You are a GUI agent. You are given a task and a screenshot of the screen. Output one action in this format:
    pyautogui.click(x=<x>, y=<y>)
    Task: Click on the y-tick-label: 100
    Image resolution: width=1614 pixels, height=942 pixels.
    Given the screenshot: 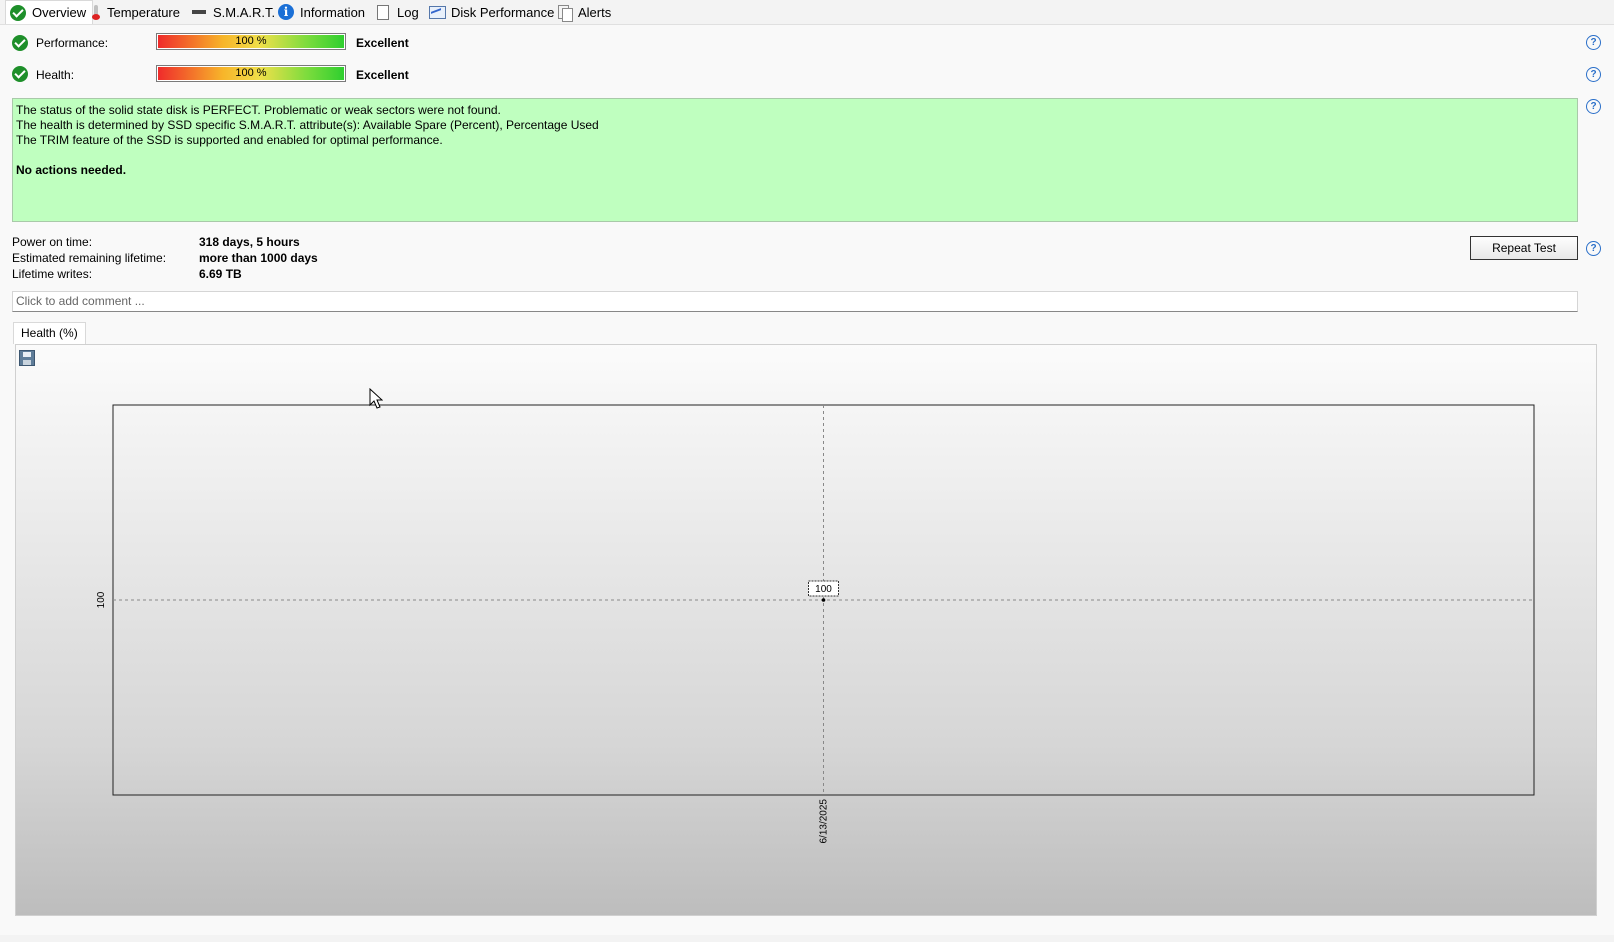 What is the action you would take?
    pyautogui.click(x=101, y=599)
    